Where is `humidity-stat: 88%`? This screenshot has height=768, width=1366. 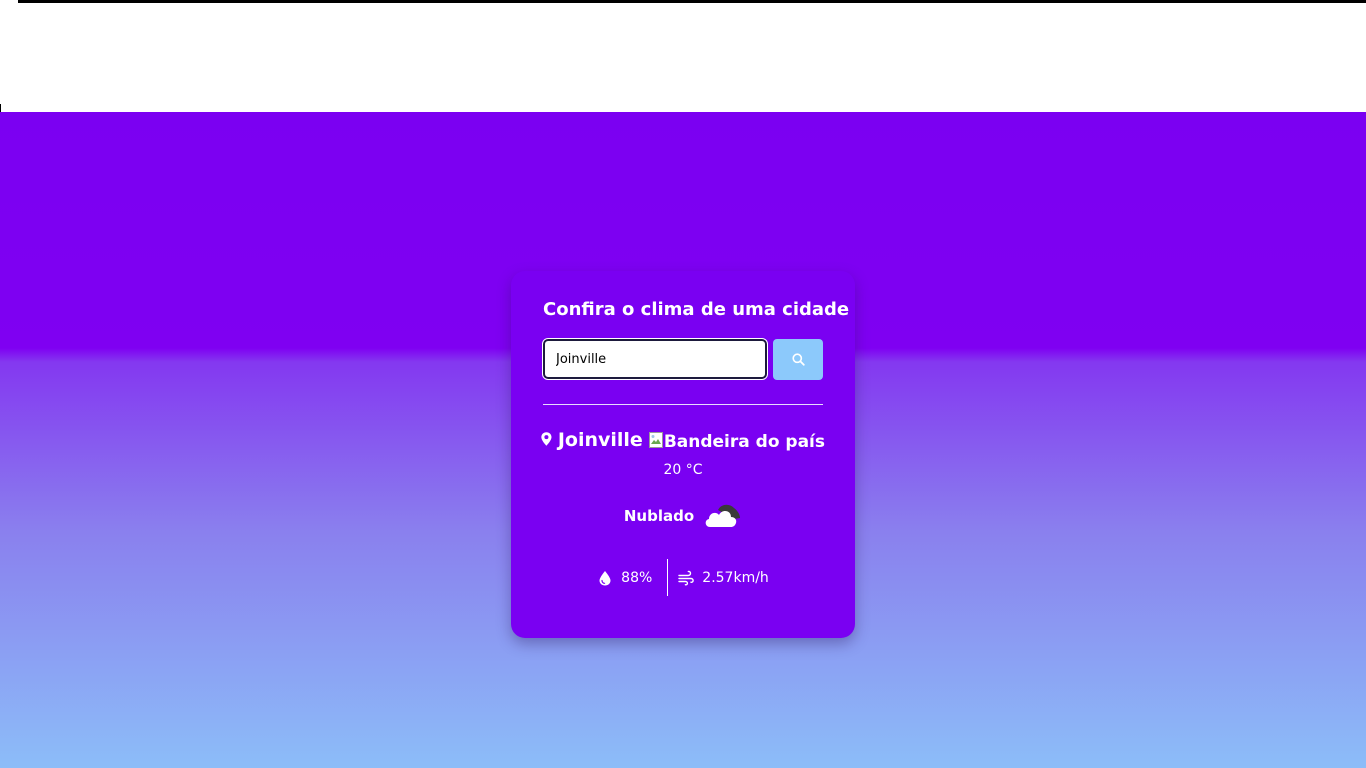
humidity-stat: 88% is located at coordinates (632, 578).